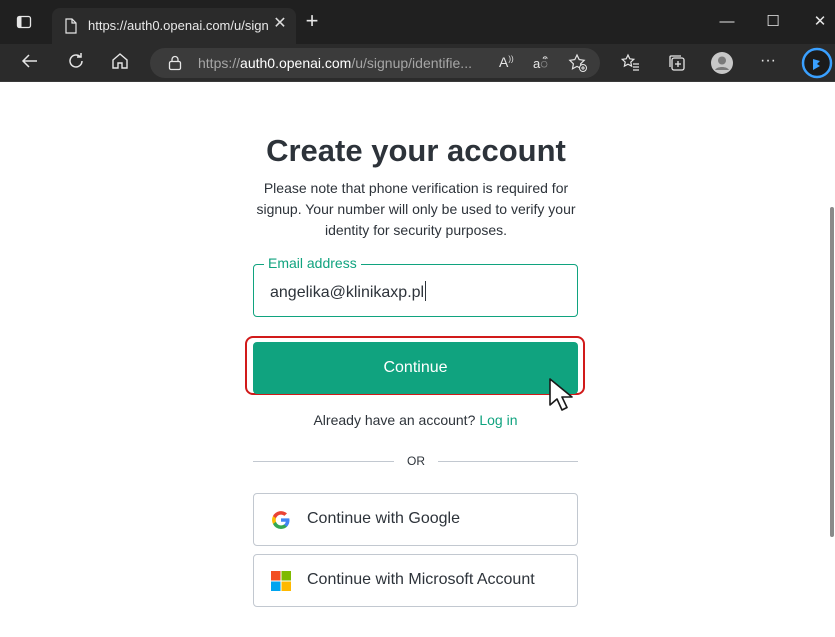 The width and height of the screenshot is (835, 637). Describe the element at coordinates (727, 22) in the screenshot. I see `minimize-icon: —` at that location.